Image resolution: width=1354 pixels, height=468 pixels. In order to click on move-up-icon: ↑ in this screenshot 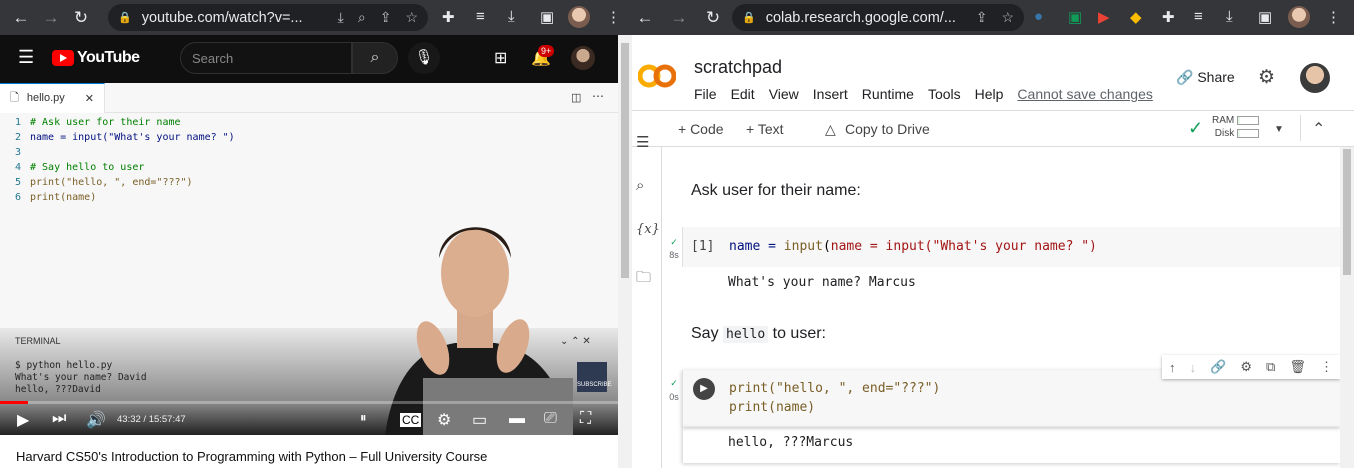, I will do `click(1172, 367)`.